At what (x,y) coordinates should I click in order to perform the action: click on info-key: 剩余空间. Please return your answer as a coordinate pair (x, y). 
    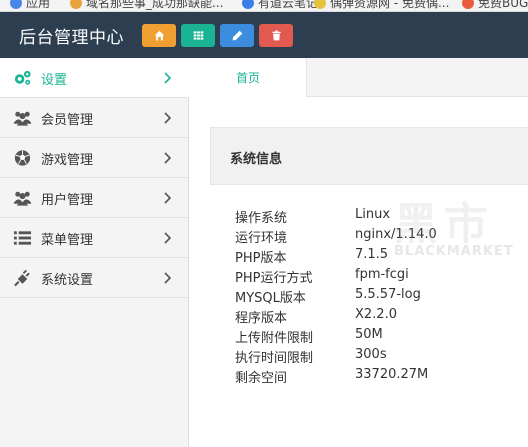
    Looking at the image, I should click on (261, 378).